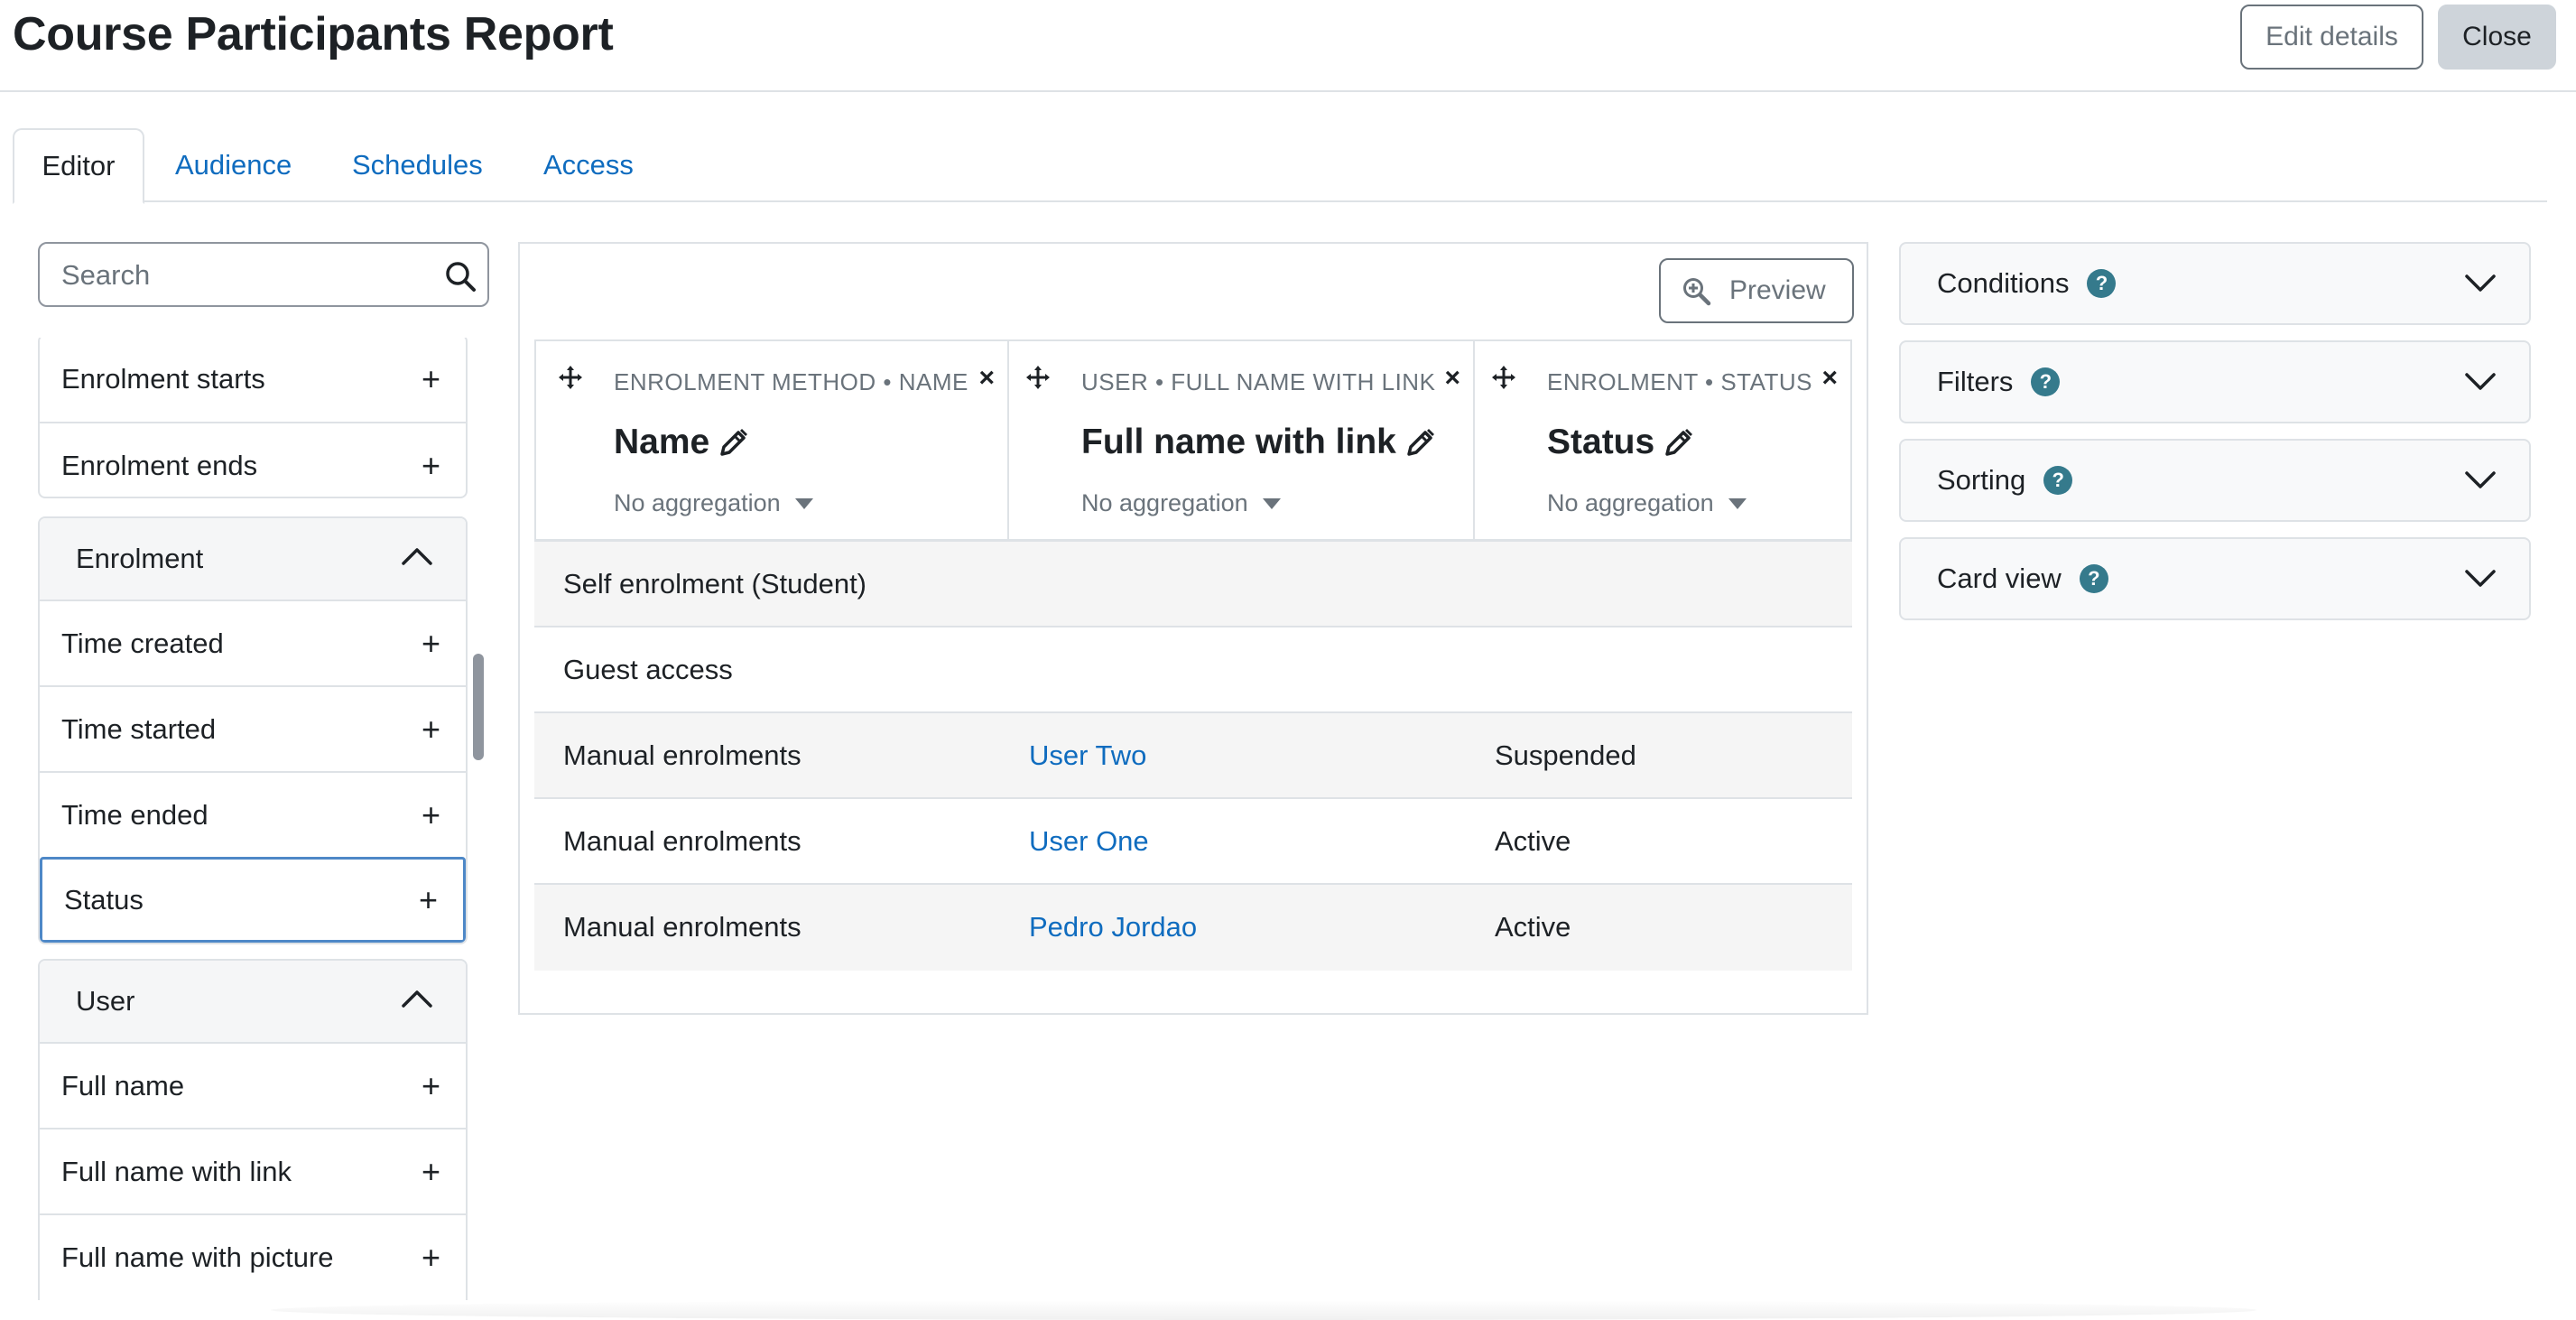 The width and height of the screenshot is (2576, 1320). Describe the element at coordinates (78, 166) in the screenshot. I see `tab-editor: Editor` at that location.